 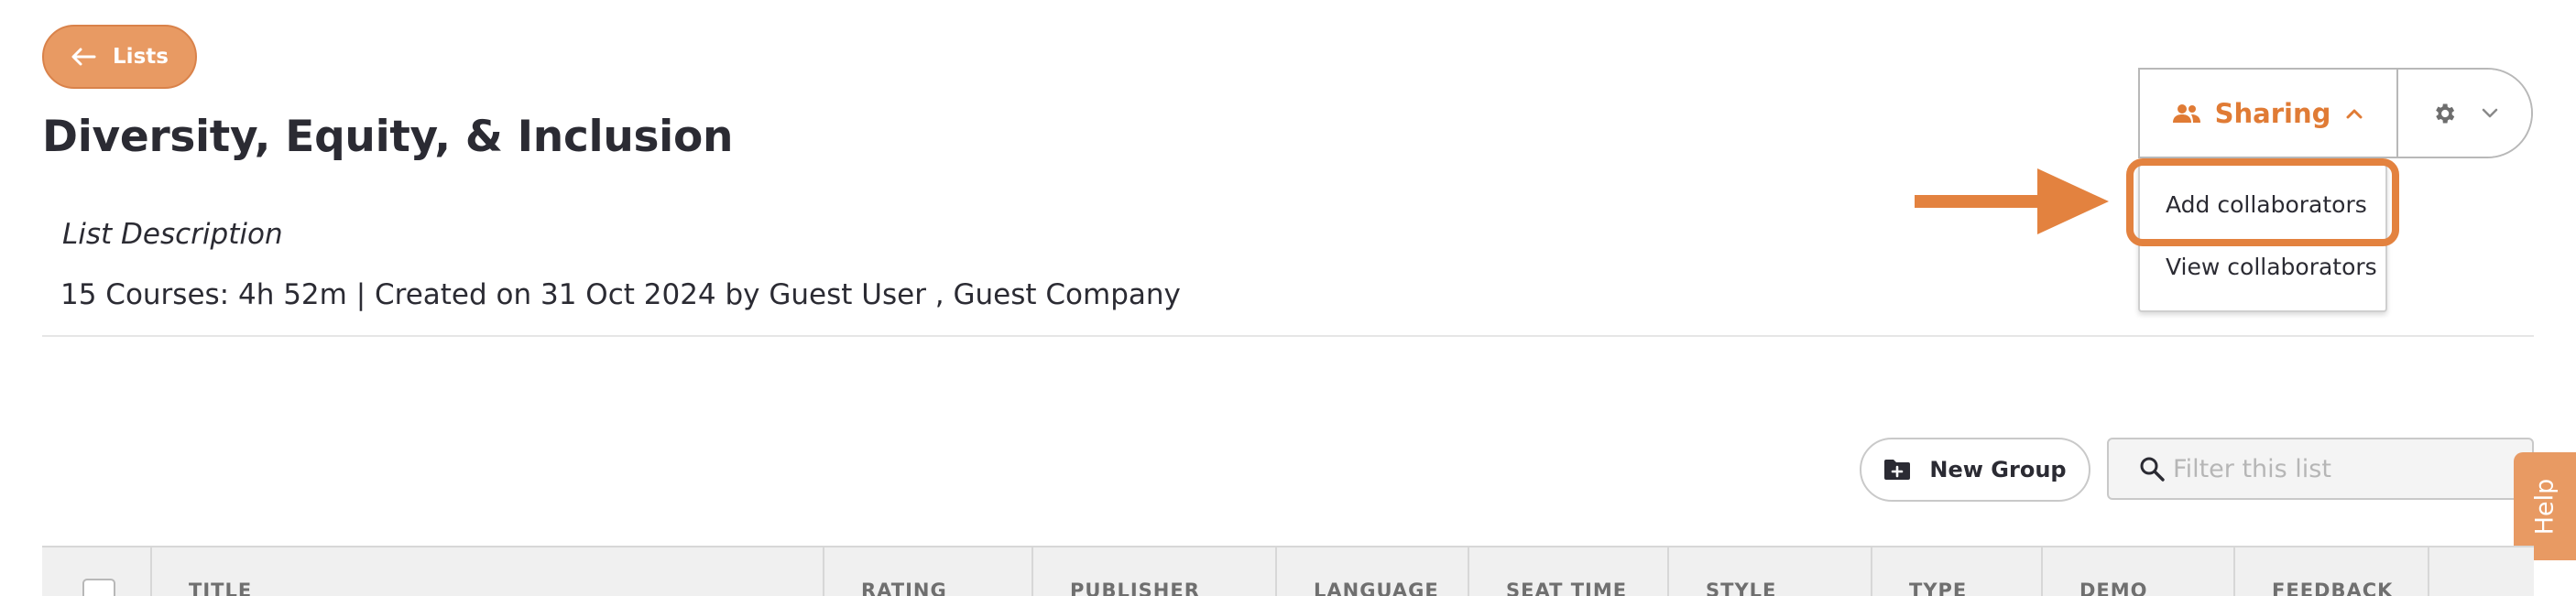 I want to click on view-collaborators-menu-item: View collaborators, so click(x=2272, y=267).